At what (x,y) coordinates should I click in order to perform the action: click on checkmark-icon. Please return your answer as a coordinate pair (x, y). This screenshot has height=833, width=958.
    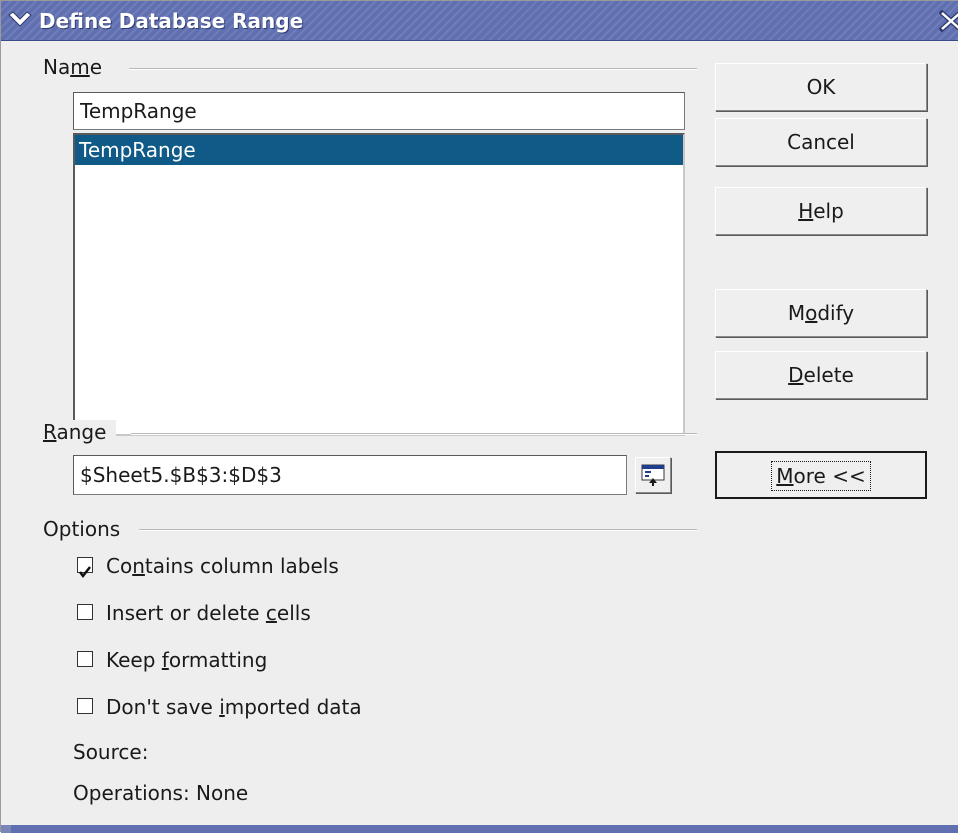
    Looking at the image, I should click on (85, 572).